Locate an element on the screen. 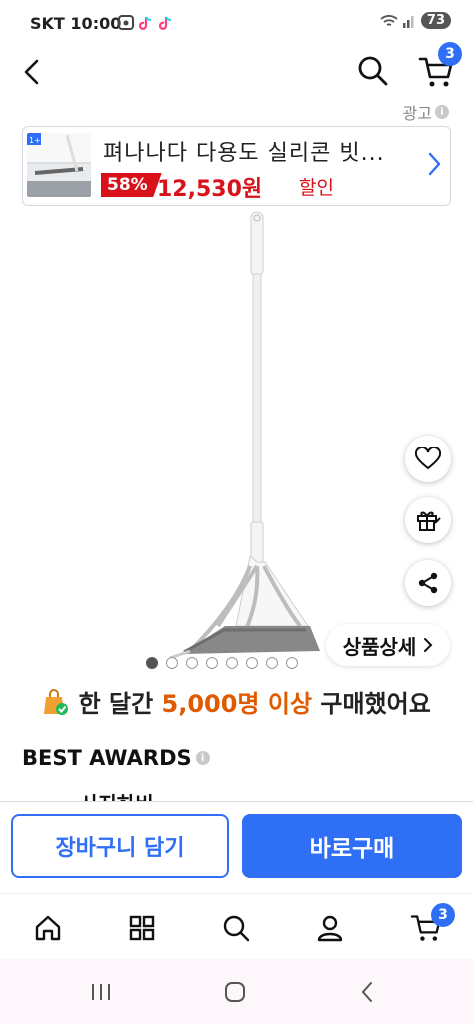 Image resolution: width=473 pixels, height=1024 pixels. ad-label: 광고 i is located at coordinates (426, 112).